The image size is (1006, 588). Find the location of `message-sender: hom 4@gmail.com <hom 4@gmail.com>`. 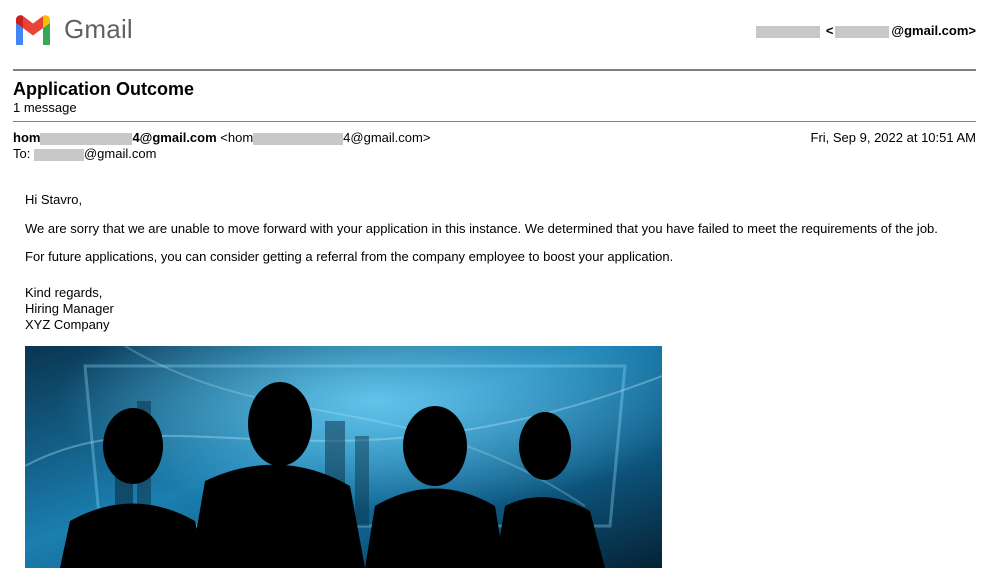

message-sender: hom 4@gmail.com <hom 4@gmail.com> is located at coordinates (221, 137).